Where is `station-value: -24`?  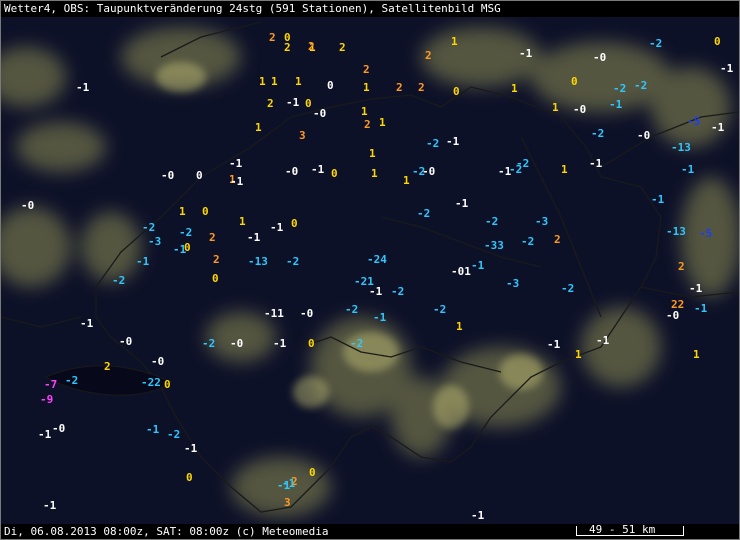 station-value: -24 is located at coordinates (377, 259).